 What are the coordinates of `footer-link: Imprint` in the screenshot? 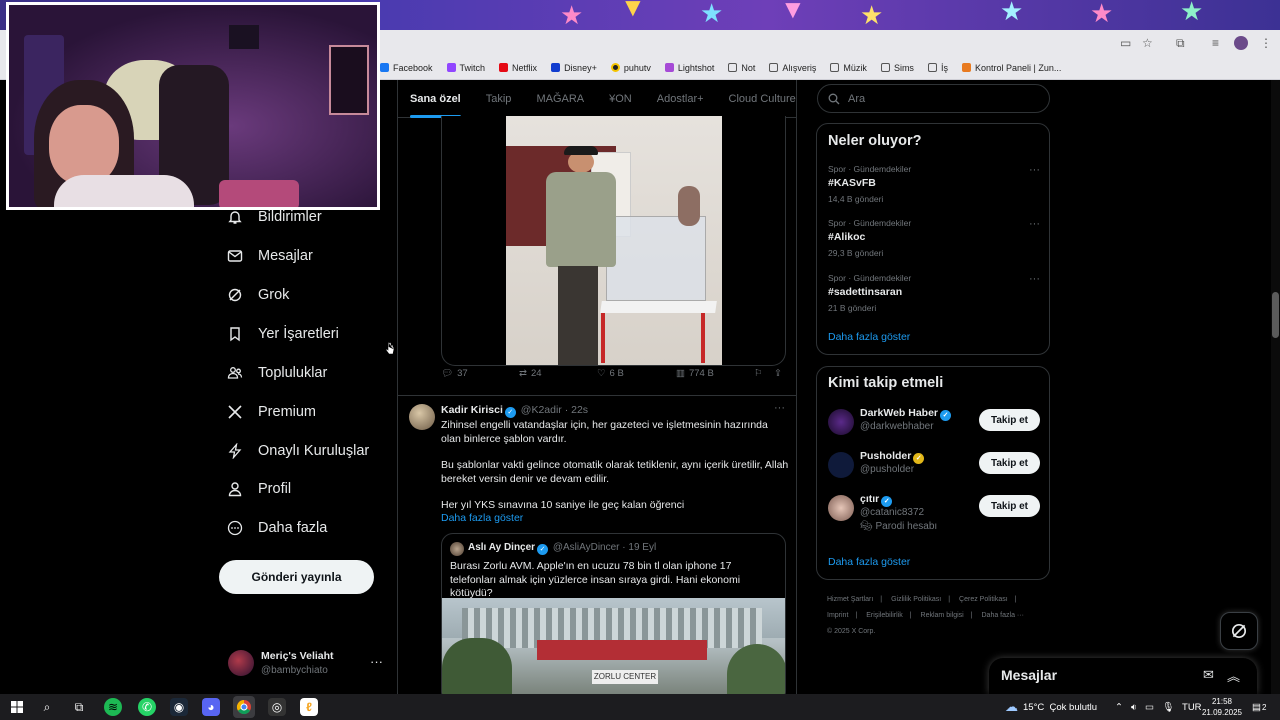 It's located at (837, 615).